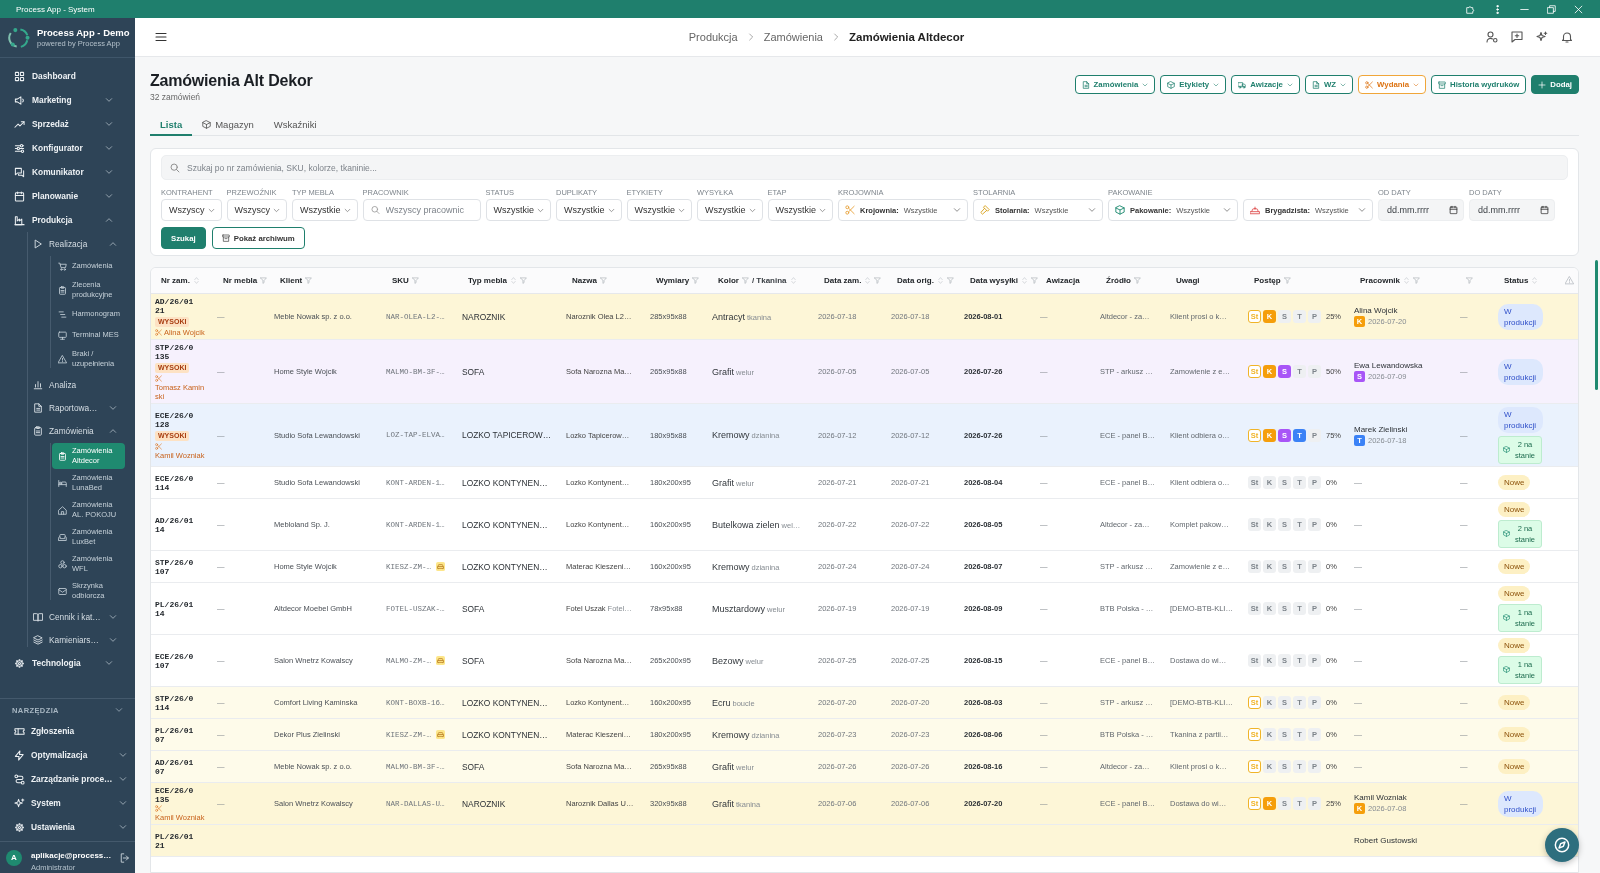  Describe the element at coordinates (83, 32) in the screenshot. I see `brand-name: Process App - Demo` at that location.